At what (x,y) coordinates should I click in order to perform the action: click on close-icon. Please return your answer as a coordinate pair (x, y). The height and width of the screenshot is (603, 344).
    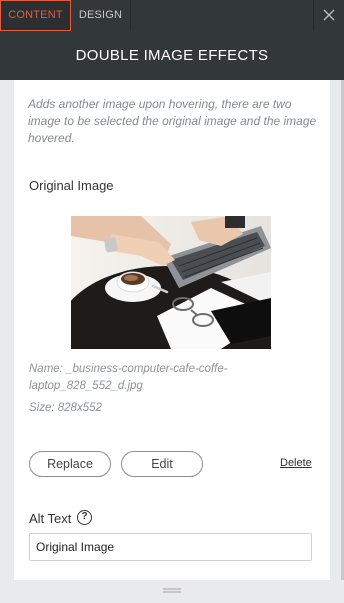
    Looking at the image, I should click on (329, 15).